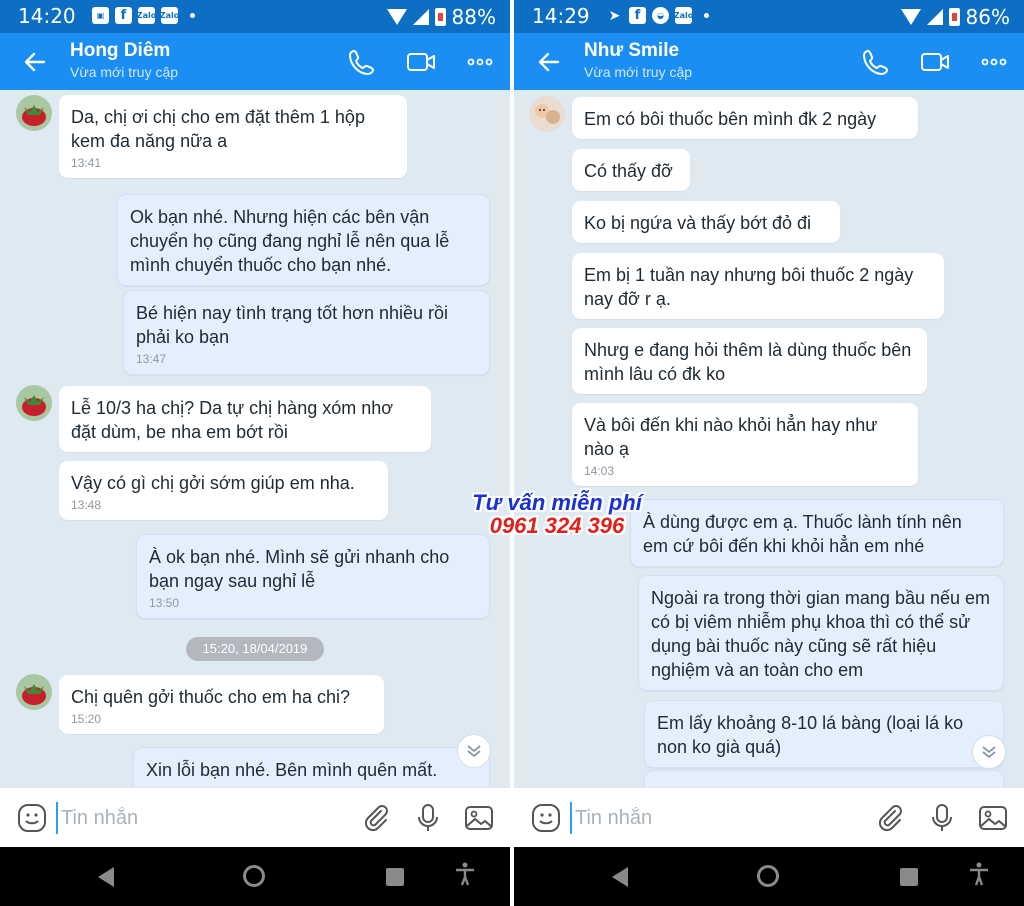 The height and width of the screenshot is (906, 1024). Describe the element at coordinates (561, 16) in the screenshot. I see `status-time: 14:29` at that location.